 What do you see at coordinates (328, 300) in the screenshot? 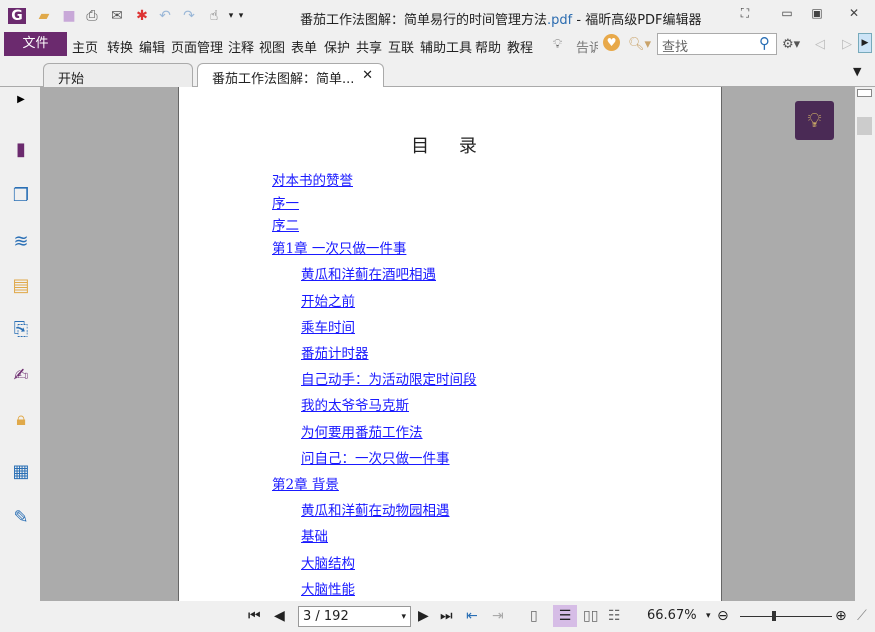
I see `toc-link: 开始之前` at bounding box center [328, 300].